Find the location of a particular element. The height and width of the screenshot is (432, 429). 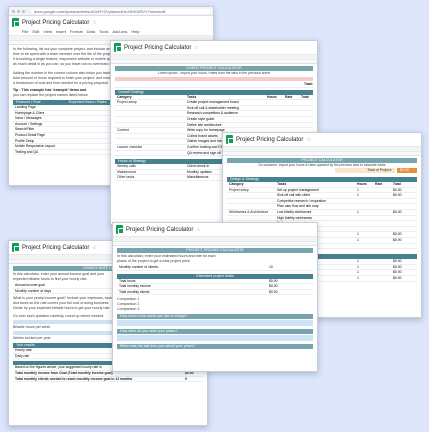

table-cell: Plan user flow and site map is located at coordinates (298, 206).